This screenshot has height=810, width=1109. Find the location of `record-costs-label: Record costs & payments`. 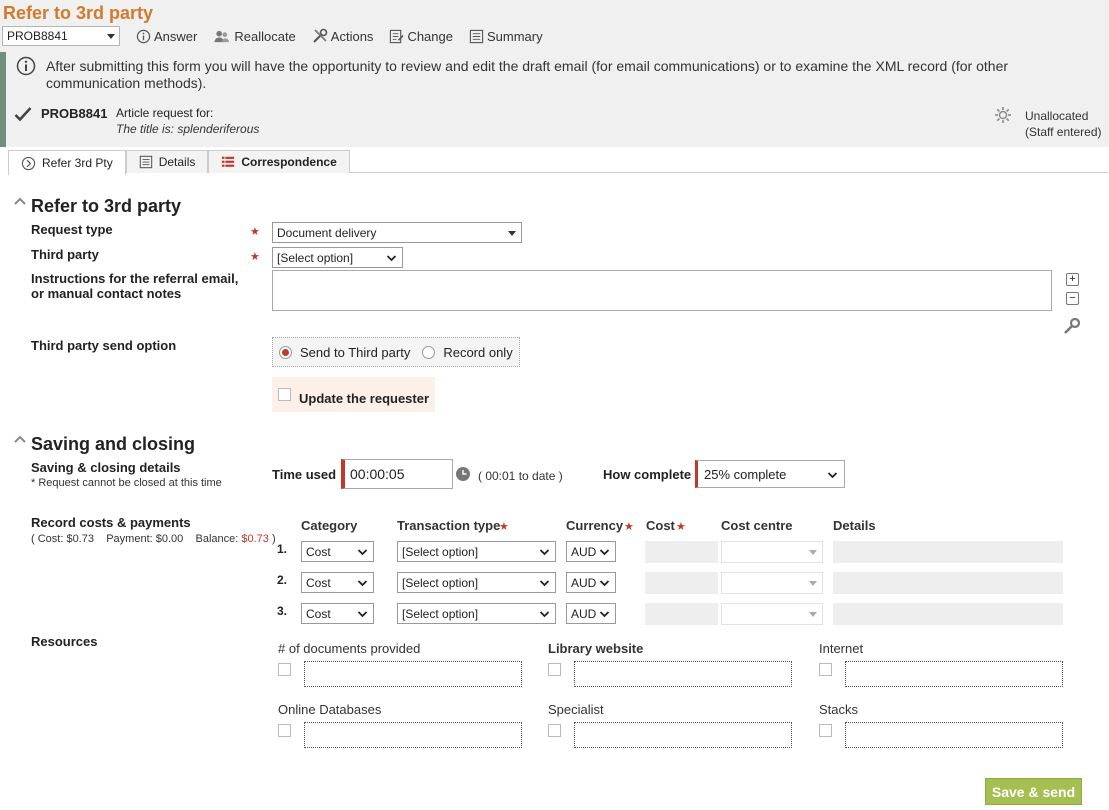

record-costs-label: Record costs & payments is located at coordinates (111, 522).